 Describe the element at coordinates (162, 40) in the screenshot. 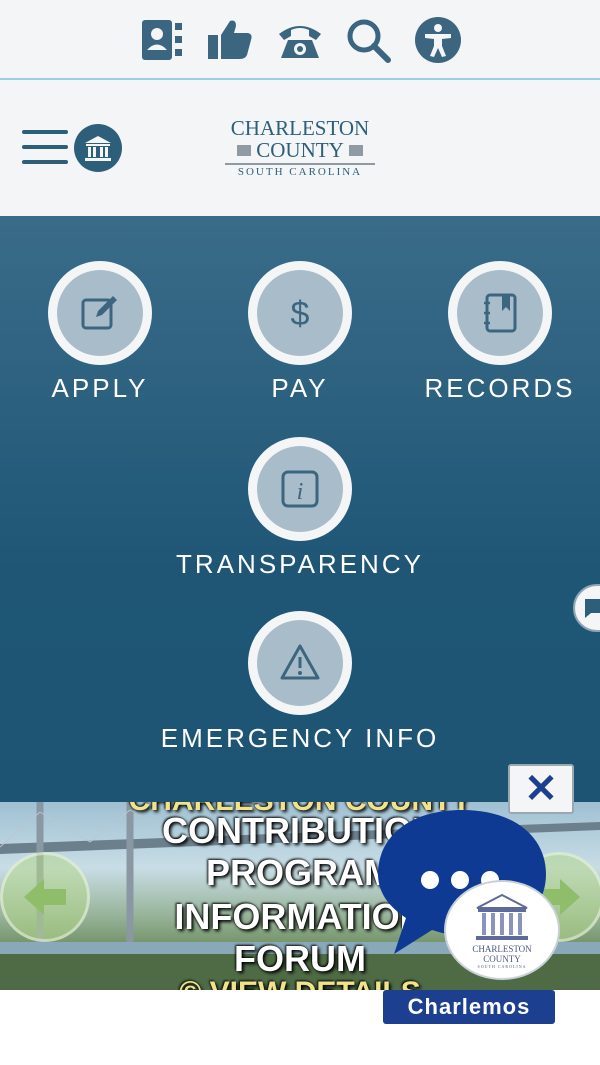

I see `contact-directory-icon` at that location.